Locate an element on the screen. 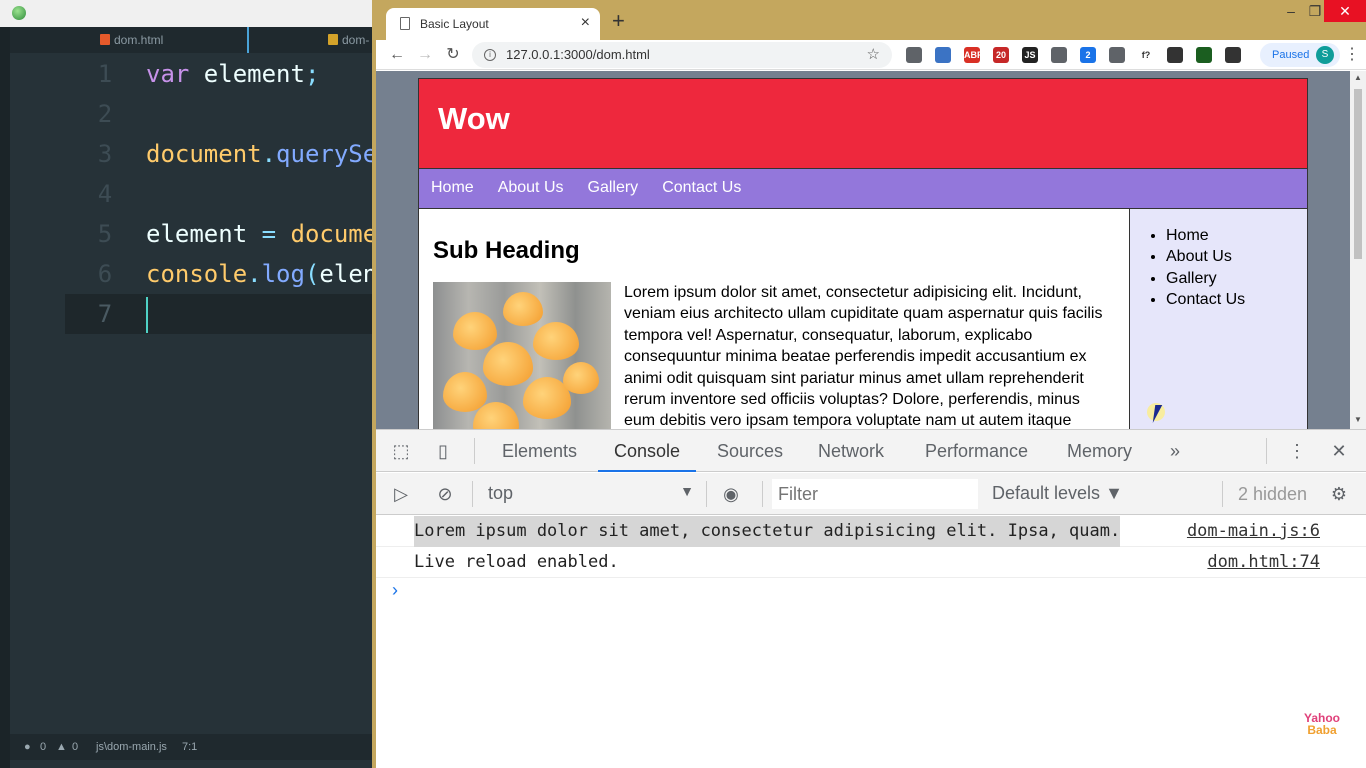  warning-count: 0 is located at coordinates (75, 747).